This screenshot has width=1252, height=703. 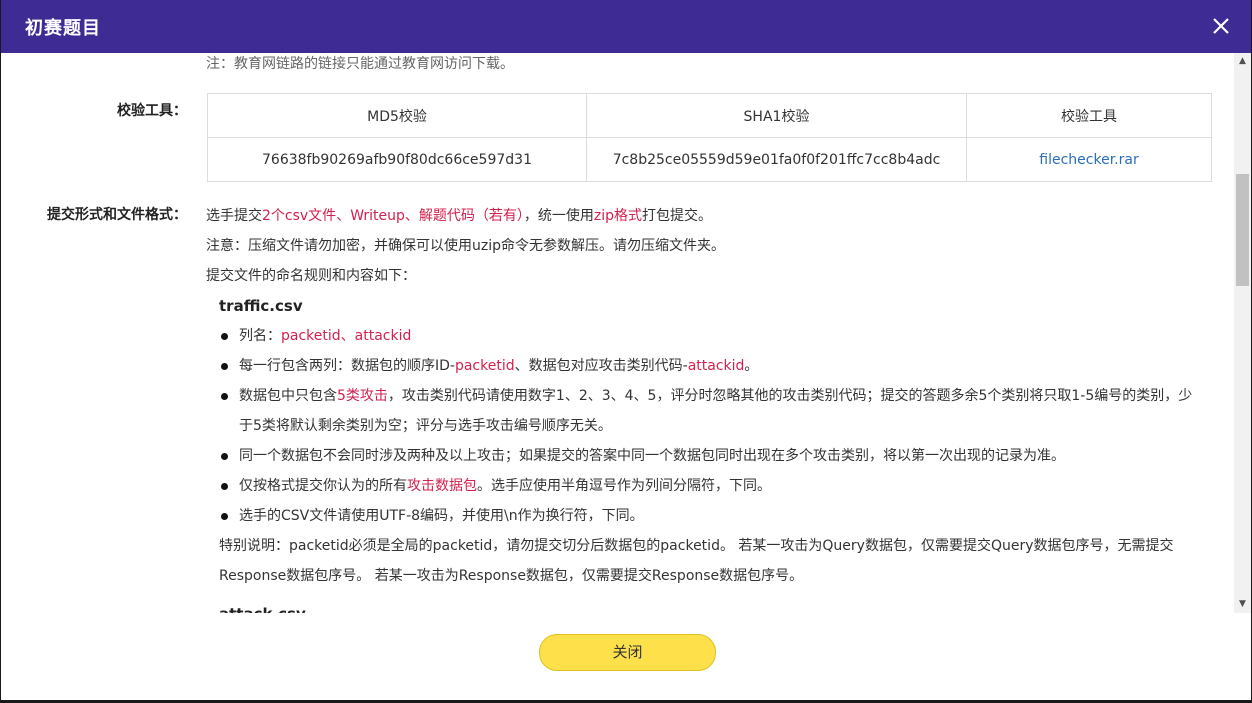 I want to click on list-item: 选手的CSV文件请使用UTF-8编码，并使用\n作为换行符，下同。, so click(x=707, y=516).